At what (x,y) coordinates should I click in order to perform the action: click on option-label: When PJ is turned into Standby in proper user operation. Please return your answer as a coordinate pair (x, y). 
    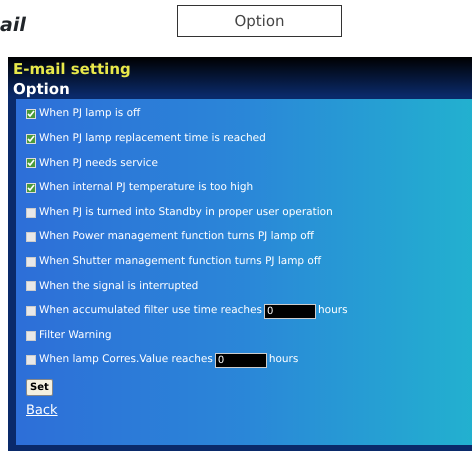
    Looking at the image, I should click on (186, 212).